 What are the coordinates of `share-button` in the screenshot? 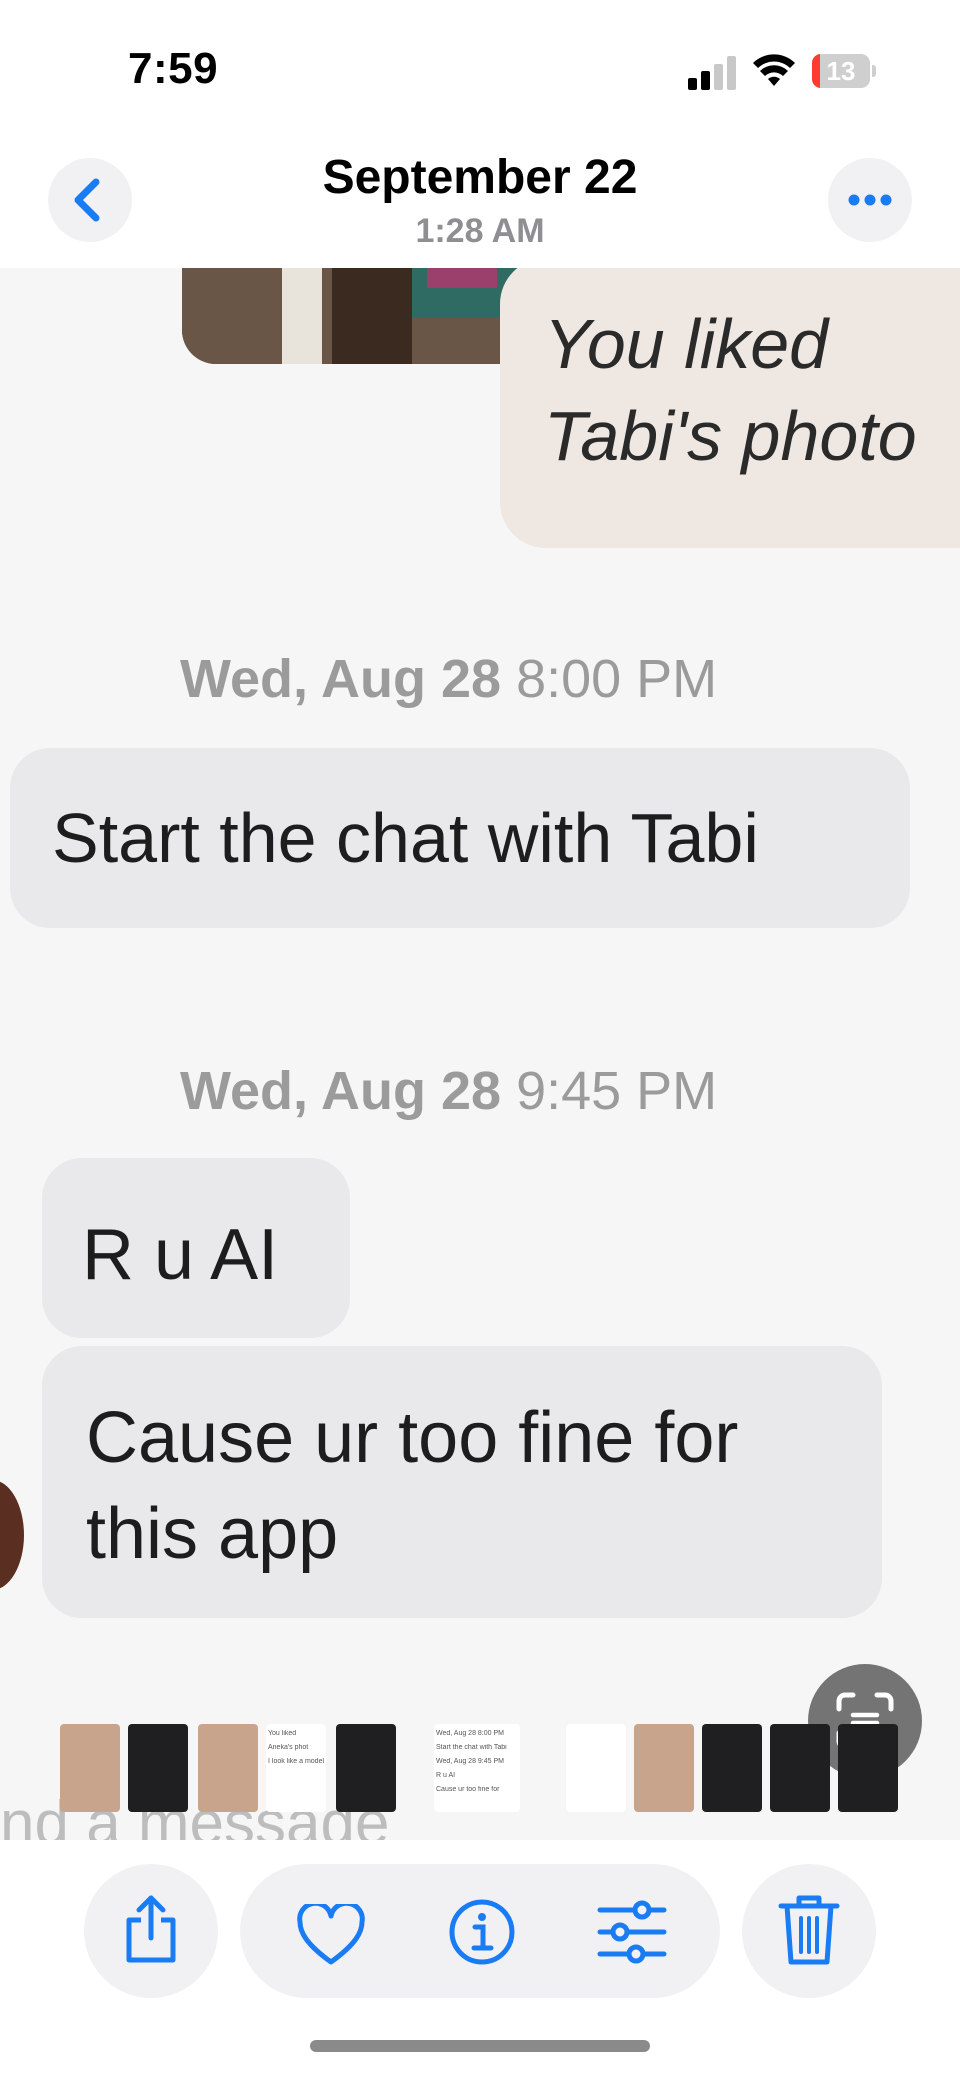 It's located at (151, 1931).